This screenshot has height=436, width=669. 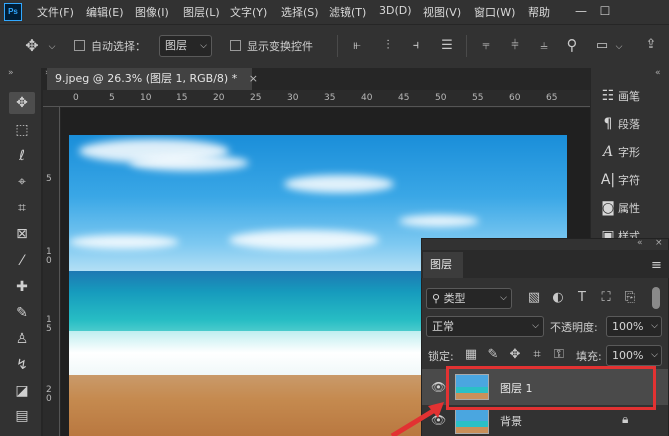 I want to click on menu-layer: 图层(L), so click(x=201, y=12).